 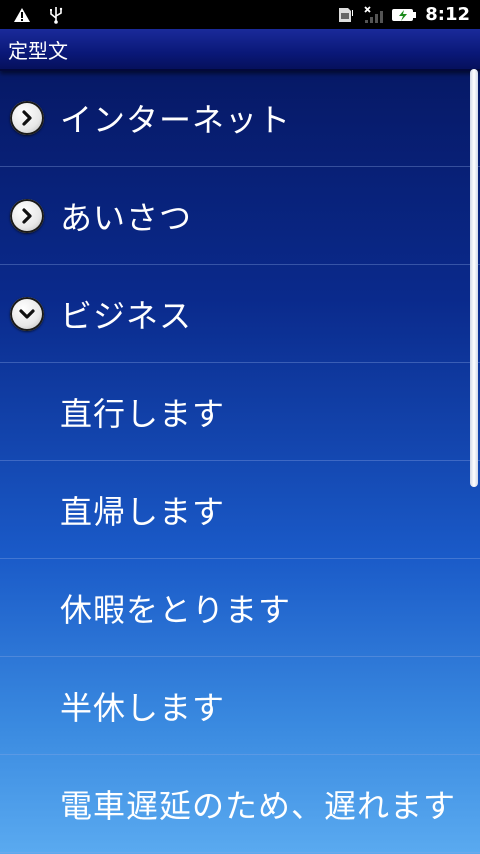 I want to click on title-bar: 定型文, so click(x=240, y=50).